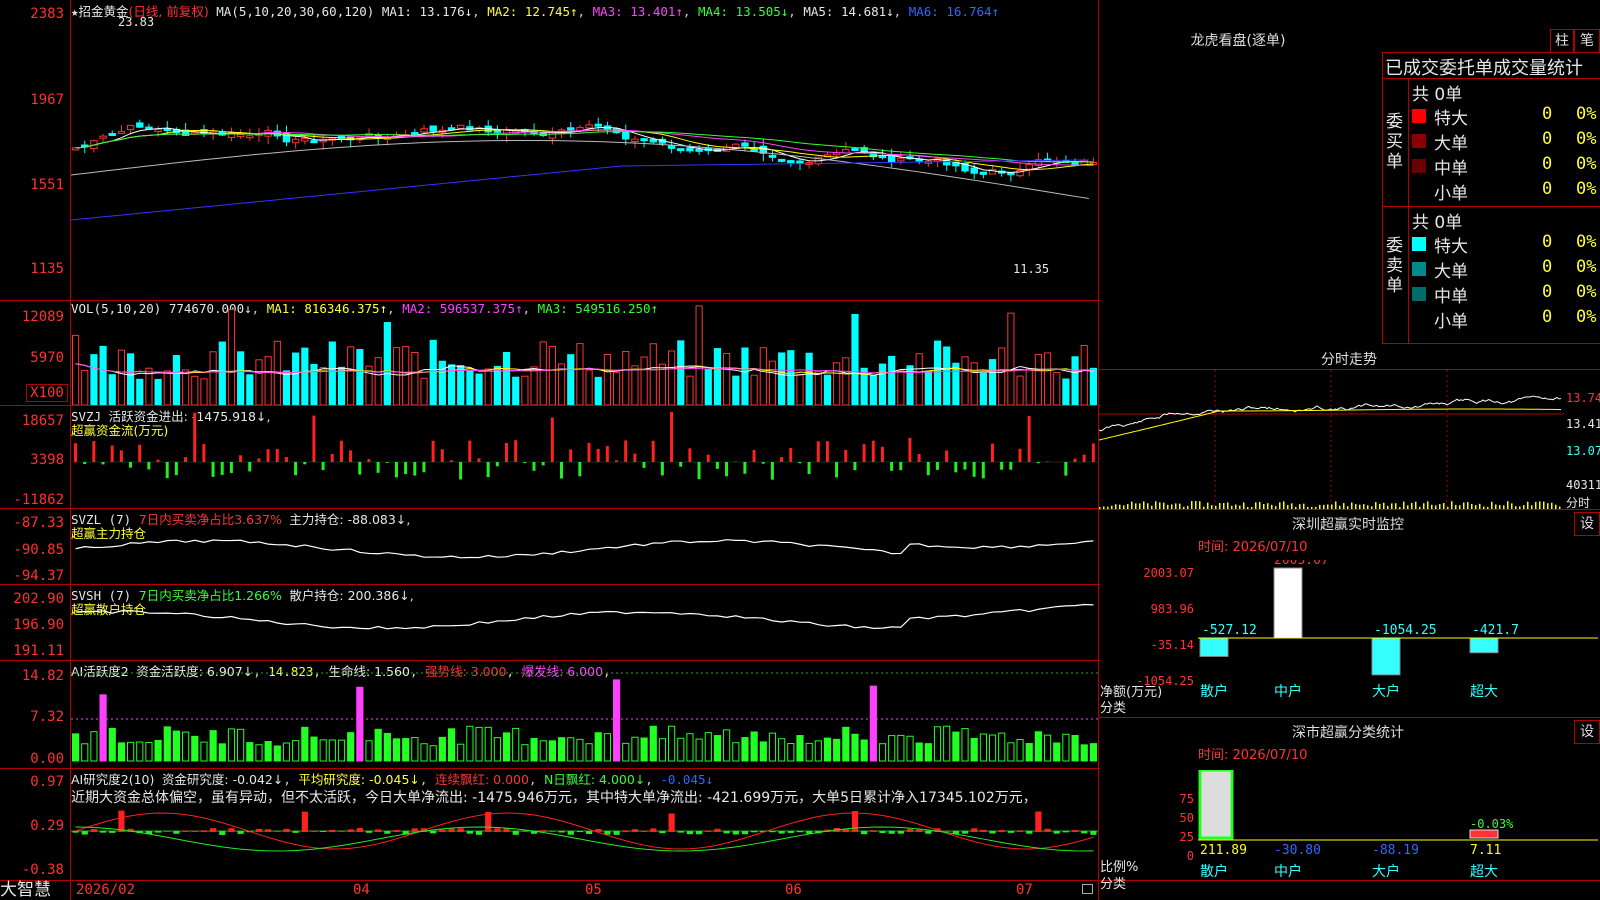 This screenshot has height=900, width=1600. Describe the element at coordinates (1587, 524) in the screenshot. I see `sz-settings-button: 设` at that location.